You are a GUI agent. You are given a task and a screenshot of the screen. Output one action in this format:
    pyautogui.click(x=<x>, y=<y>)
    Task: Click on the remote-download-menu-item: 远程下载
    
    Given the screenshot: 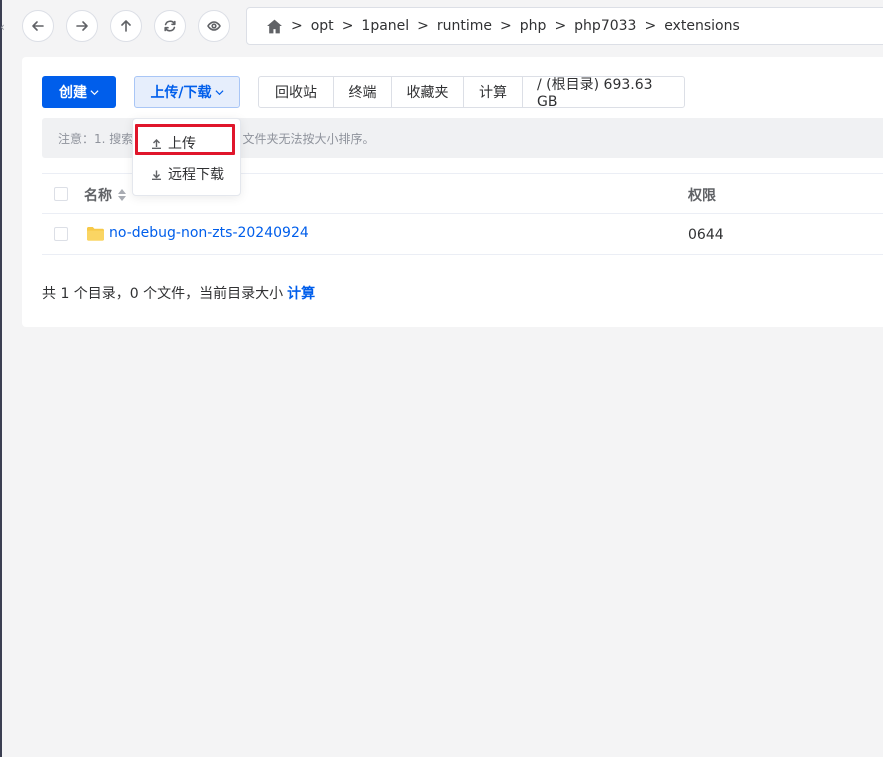 What is the action you would take?
    pyautogui.click(x=186, y=174)
    